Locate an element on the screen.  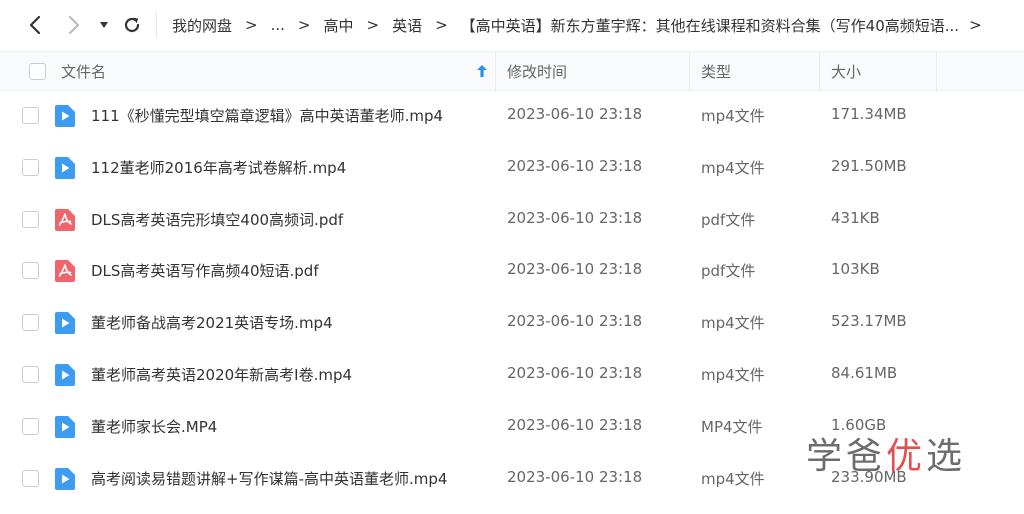
column-header-modified-label: 修改时间 is located at coordinates (537, 71).